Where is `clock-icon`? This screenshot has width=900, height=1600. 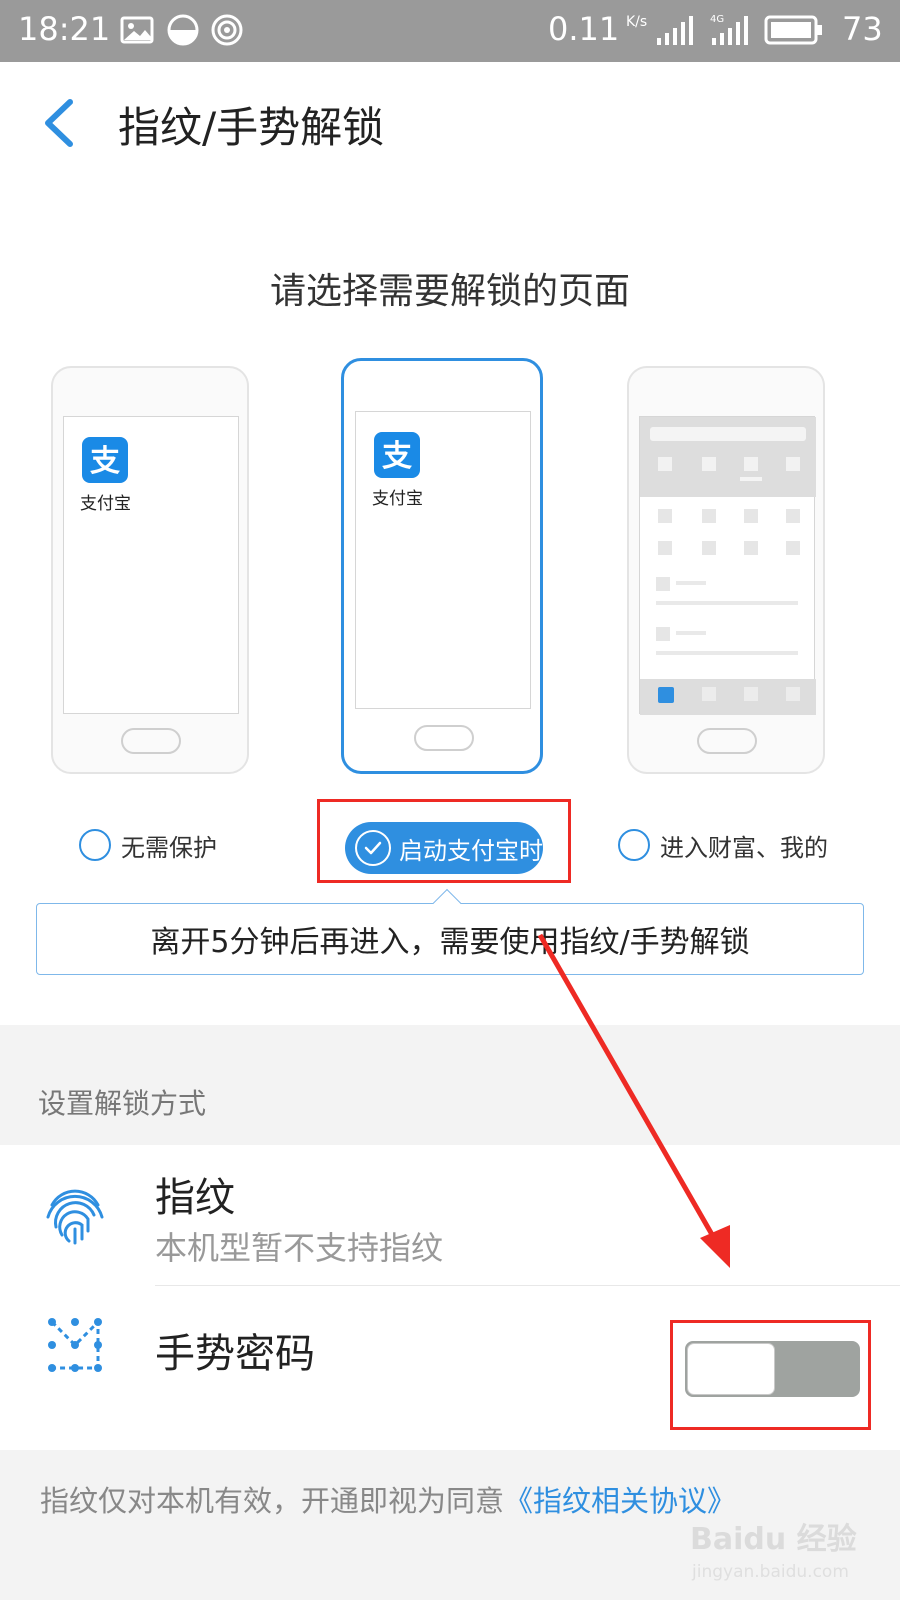
clock-icon is located at coordinates (183, 30).